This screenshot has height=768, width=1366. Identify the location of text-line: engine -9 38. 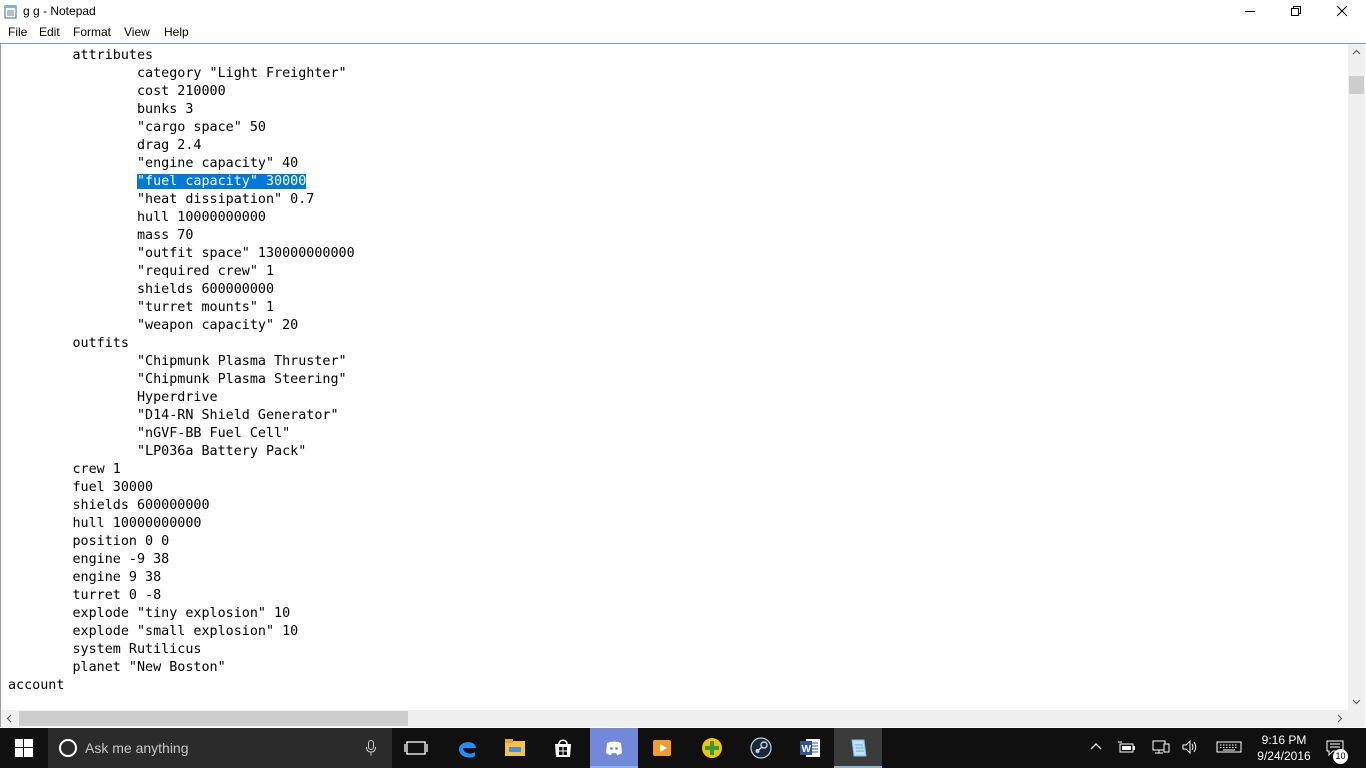
(89, 559).